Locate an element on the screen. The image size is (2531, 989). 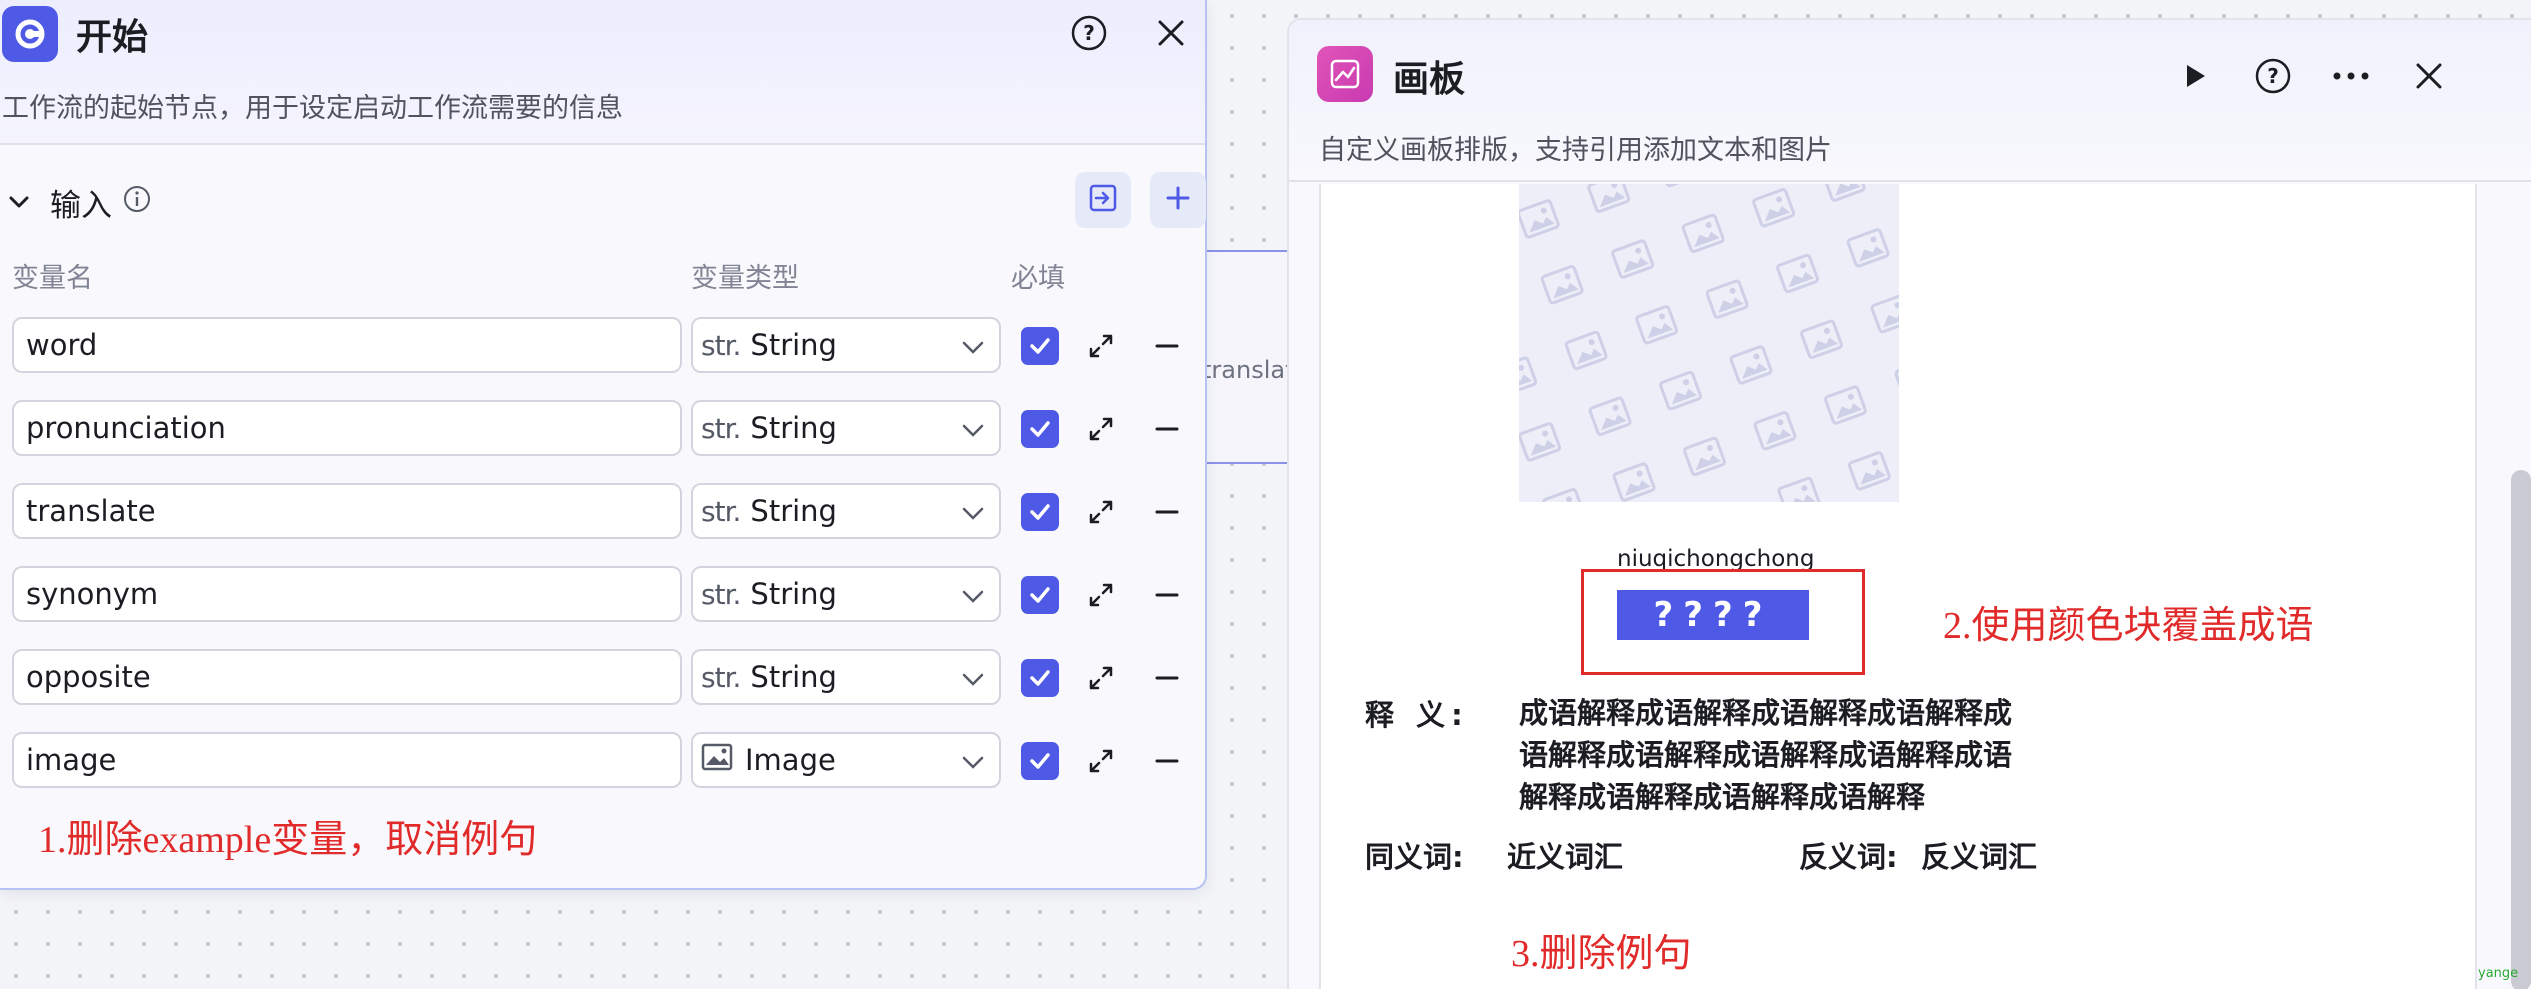
variable-type-label: Image is located at coordinates (790, 760).